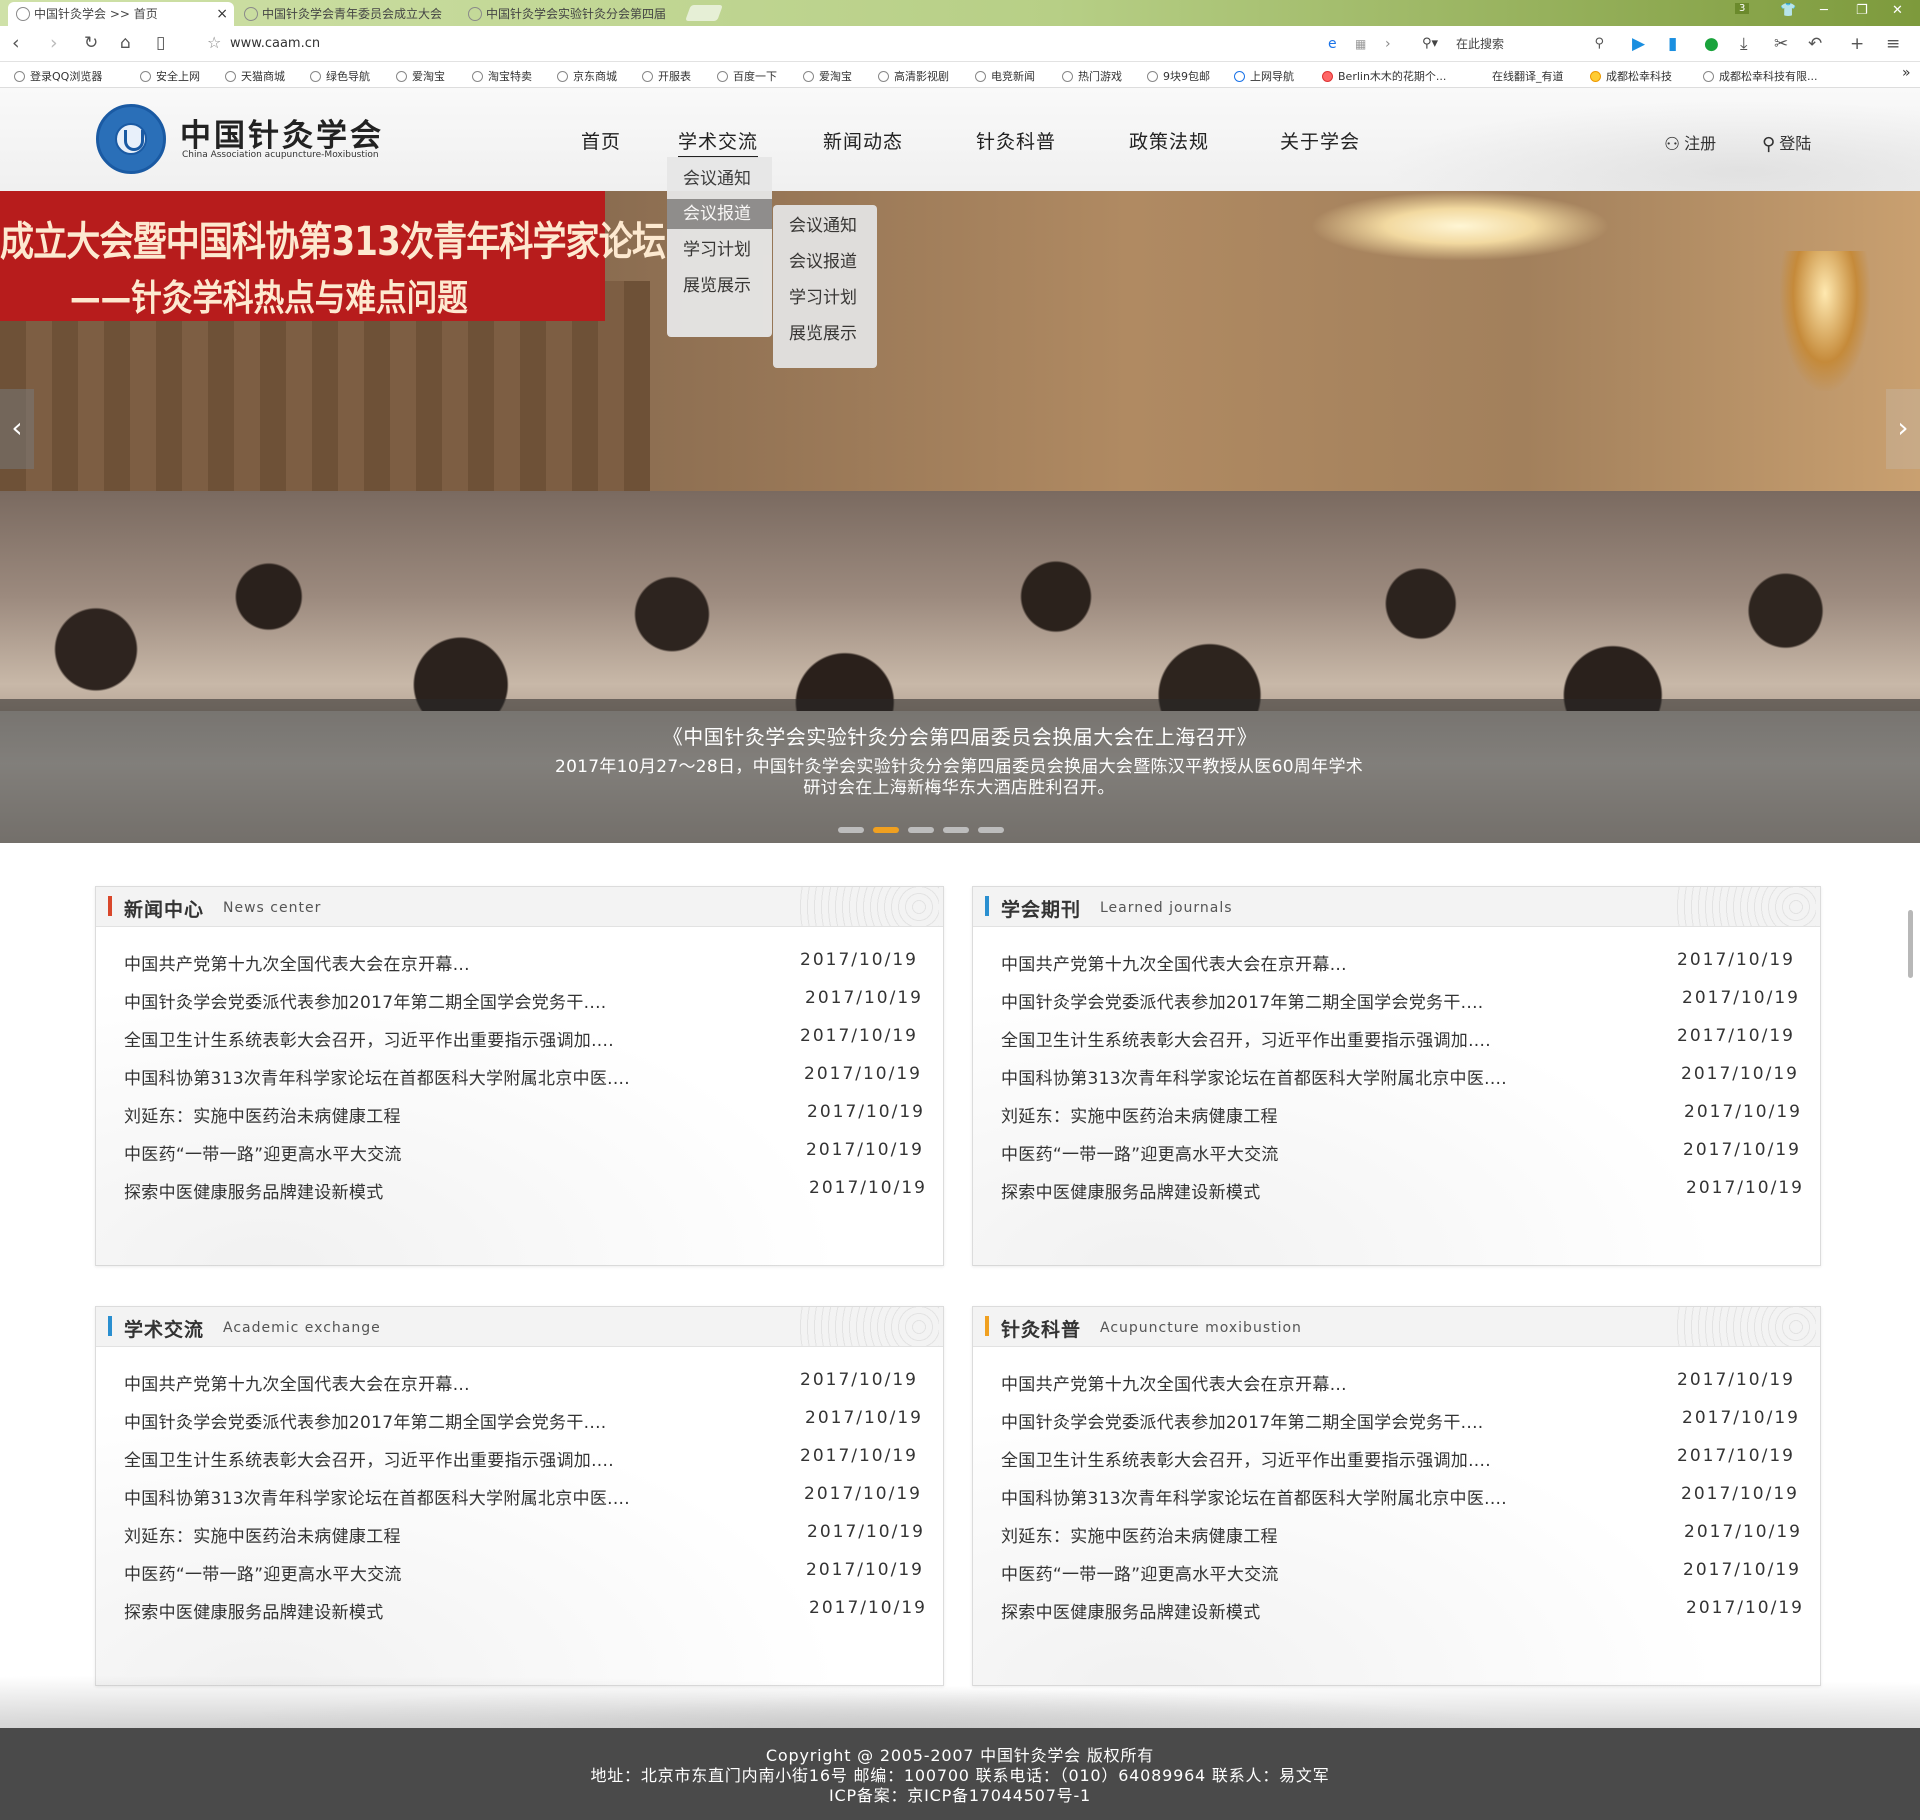 This screenshot has height=1820, width=1920. Describe the element at coordinates (222, 14) in the screenshot. I see `close-icon: ×` at that location.